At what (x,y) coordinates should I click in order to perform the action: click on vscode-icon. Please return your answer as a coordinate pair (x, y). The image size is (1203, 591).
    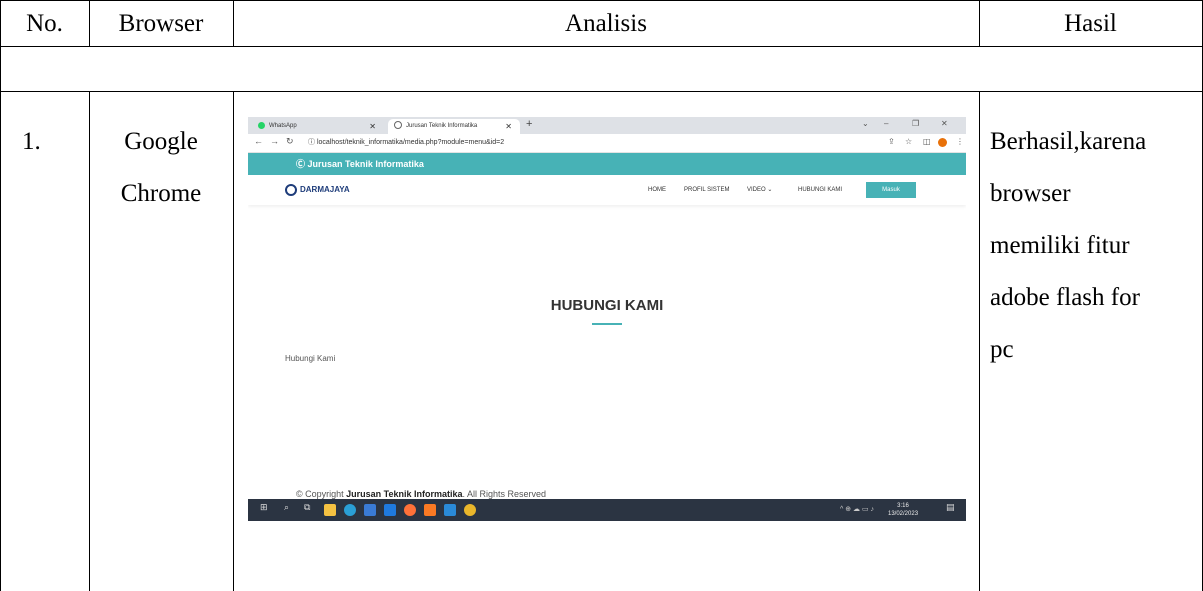
    Looking at the image, I should click on (450, 510).